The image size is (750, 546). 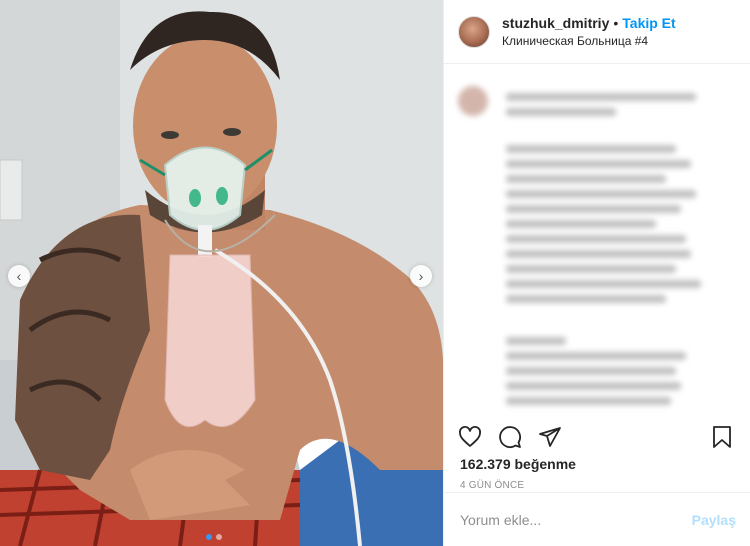 I want to click on like-count: 162.379 beğenme, so click(x=518, y=464).